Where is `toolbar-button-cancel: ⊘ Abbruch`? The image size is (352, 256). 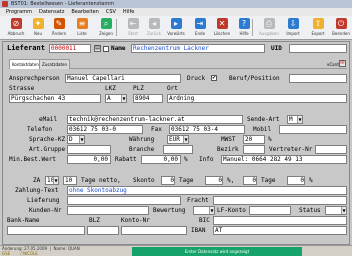
toolbar-button-cancel: ⊘ Abbruch is located at coordinates (16, 27).